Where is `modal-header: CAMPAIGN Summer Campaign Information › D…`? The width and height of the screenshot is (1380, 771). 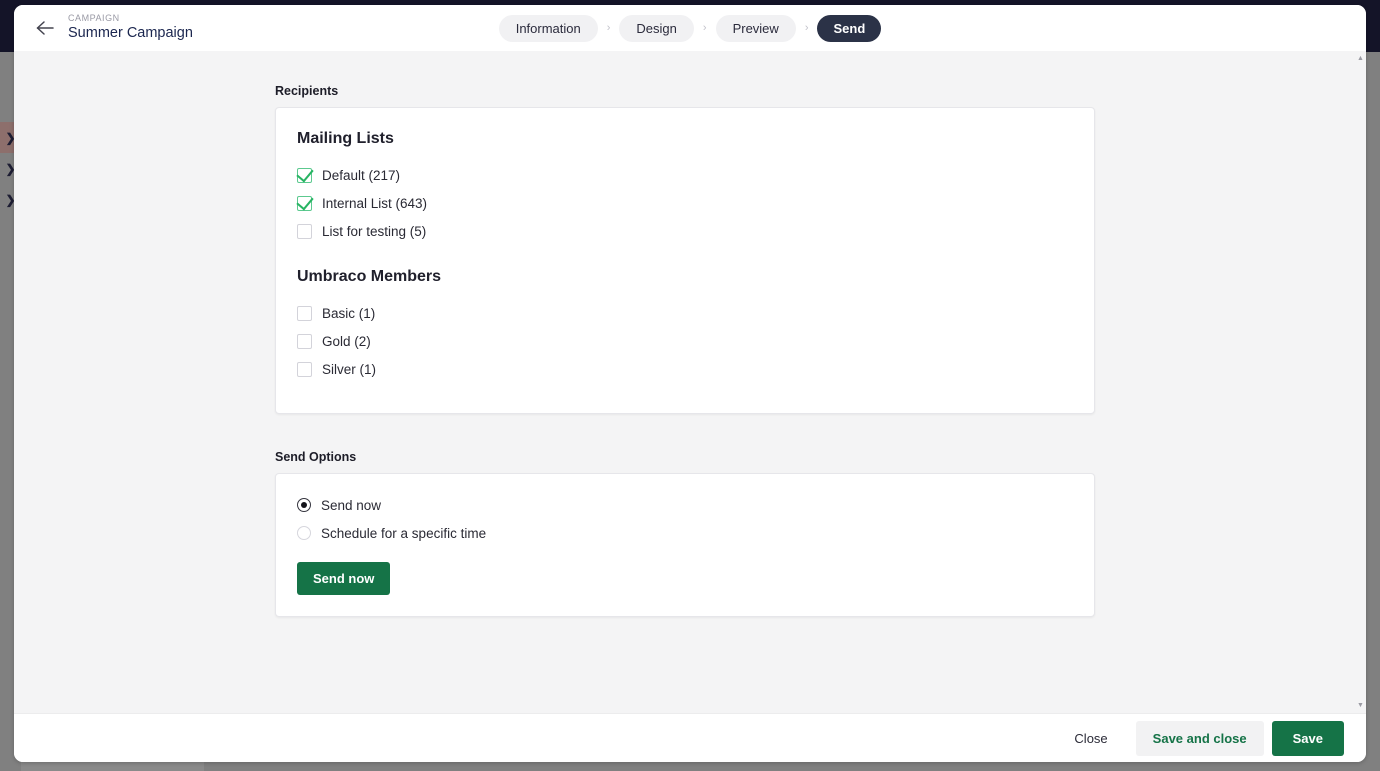 modal-header: CAMPAIGN Summer Campaign Information › D… is located at coordinates (690, 28).